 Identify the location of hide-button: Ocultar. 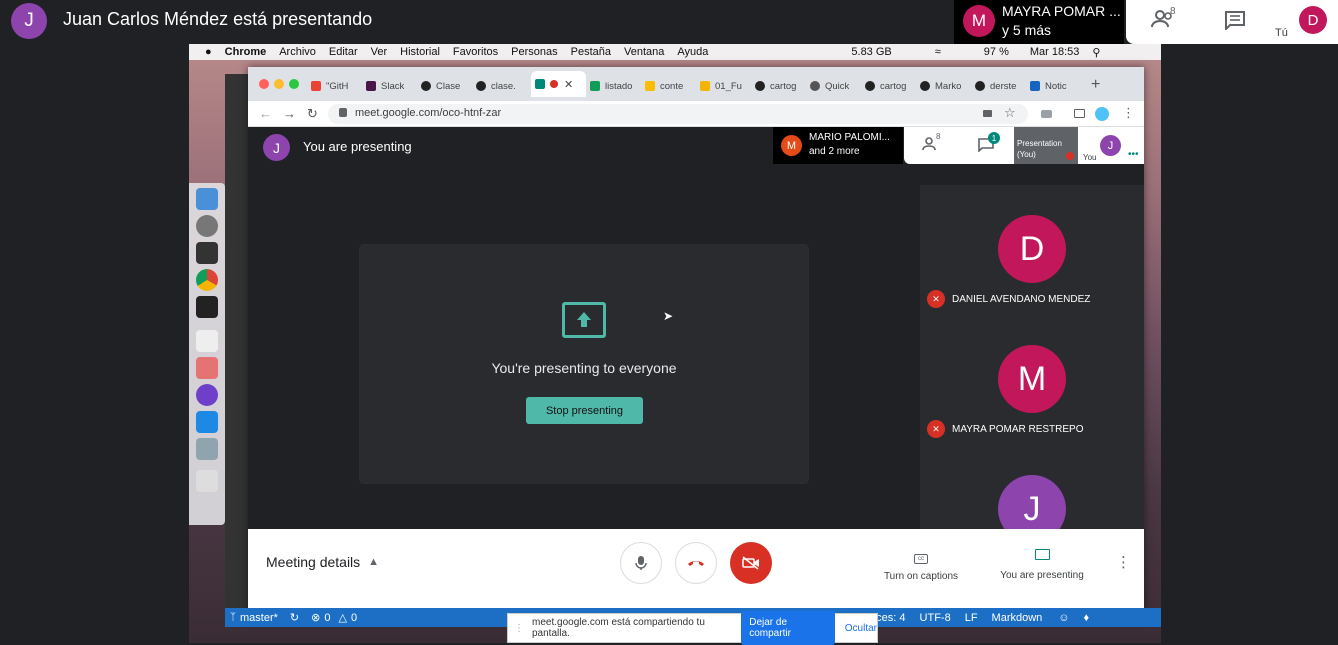
(861, 628).